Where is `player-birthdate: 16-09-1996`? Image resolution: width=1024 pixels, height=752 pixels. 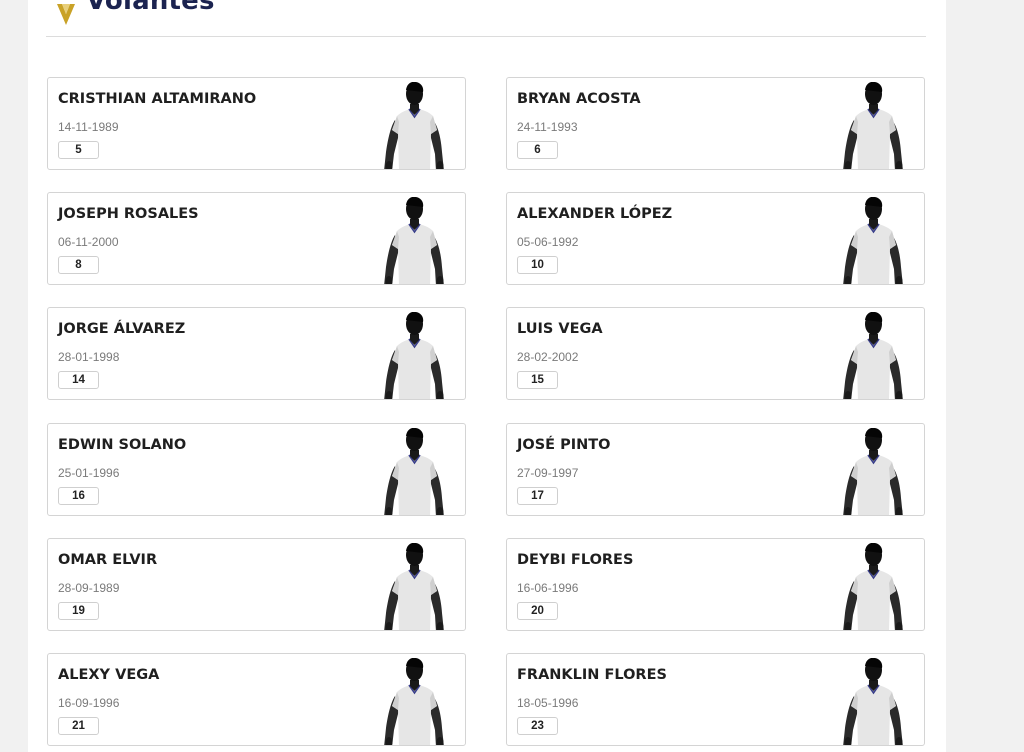
player-birthdate: 16-09-1996 is located at coordinates (89, 703).